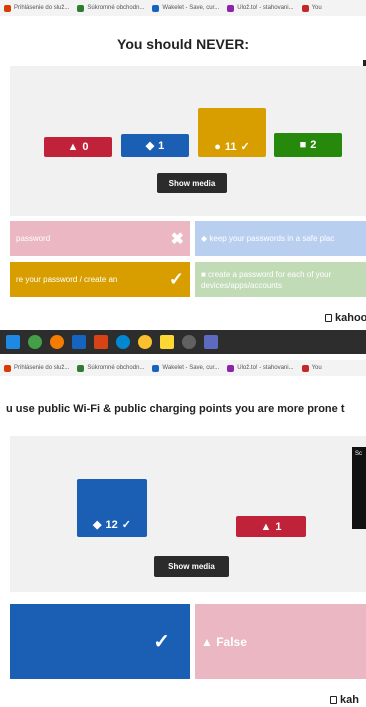 The height and width of the screenshot is (707, 366). Describe the element at coordinates (101, 342) in the screenshot. I see `office-icon` at that location.